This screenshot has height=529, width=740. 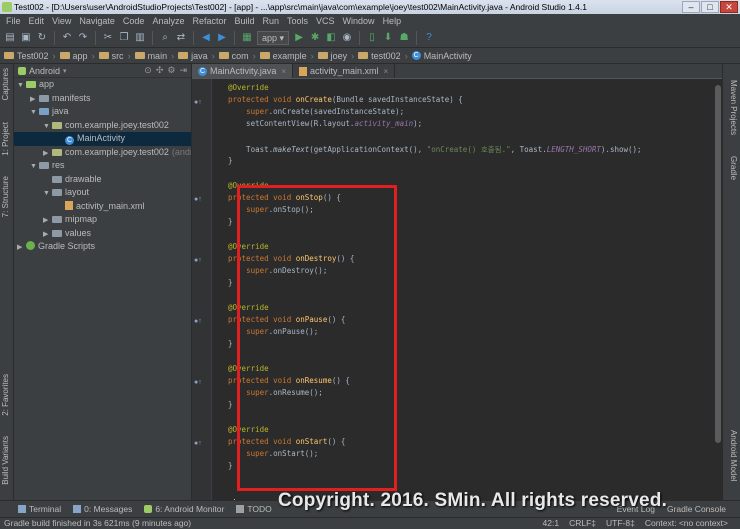 What do you see at coordinates (13, 21) in the screenshot?
I see `menu-file: File` at bounding box center [13, 21].